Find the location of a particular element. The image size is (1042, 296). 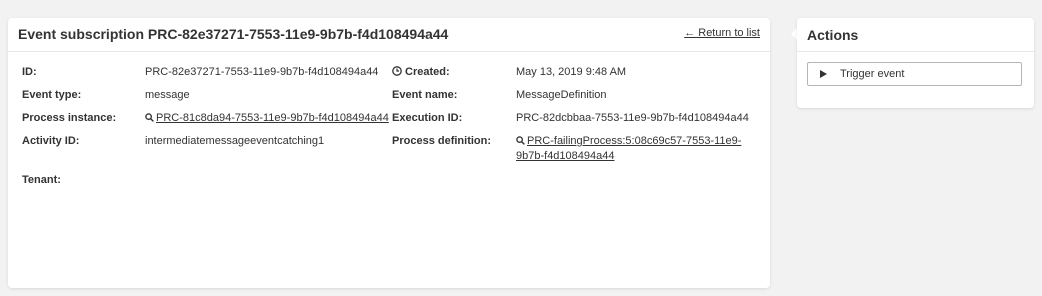

return-to-list-link: ← Return to list is located at coordinates (722, 33).